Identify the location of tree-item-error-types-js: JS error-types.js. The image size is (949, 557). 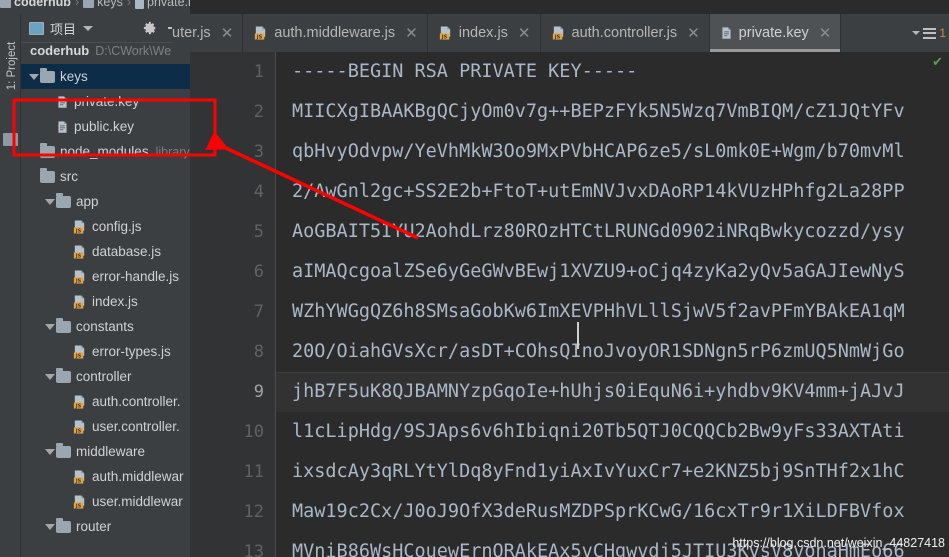
(105, 351).